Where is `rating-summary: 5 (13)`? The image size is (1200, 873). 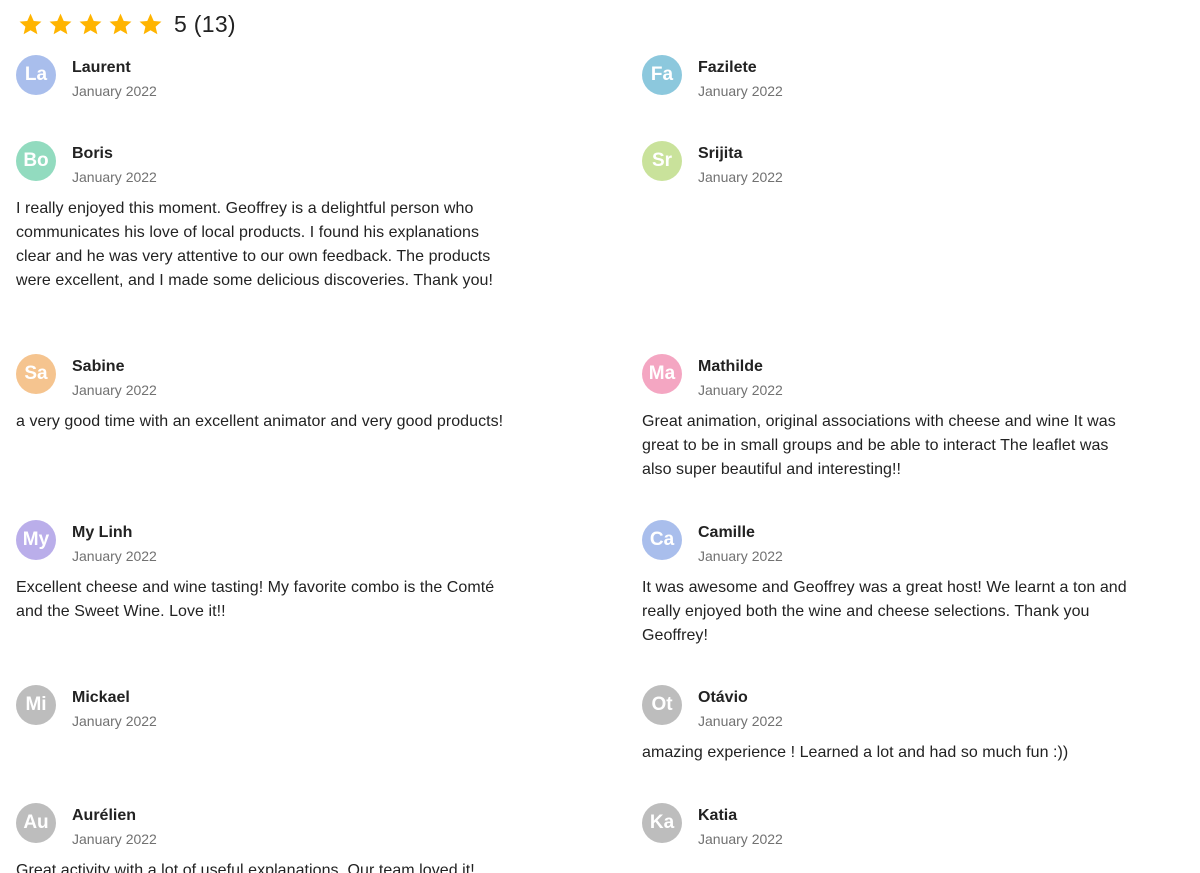 rating-summary: 5 (13) is located at coordinates (127, 24).